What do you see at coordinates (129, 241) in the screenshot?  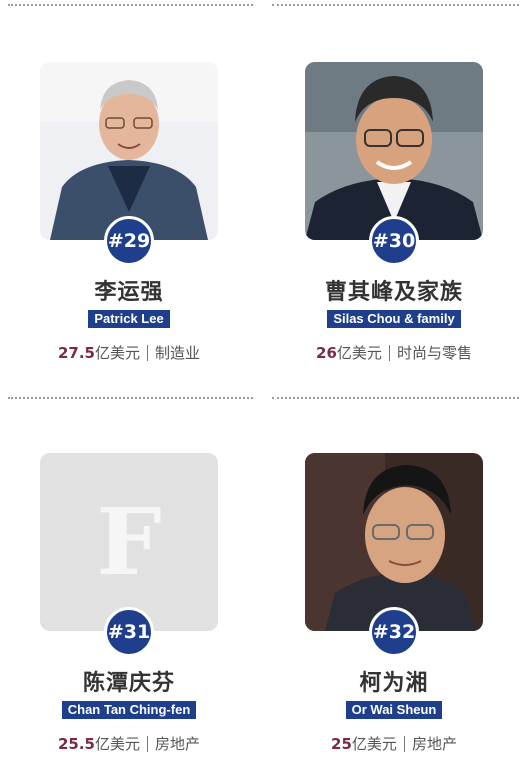 I see `rank-badge: #29` at bounding box center [129, 241].